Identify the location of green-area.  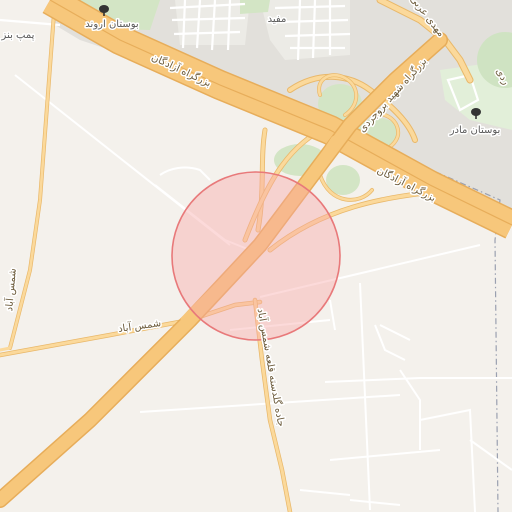
(255, 7).